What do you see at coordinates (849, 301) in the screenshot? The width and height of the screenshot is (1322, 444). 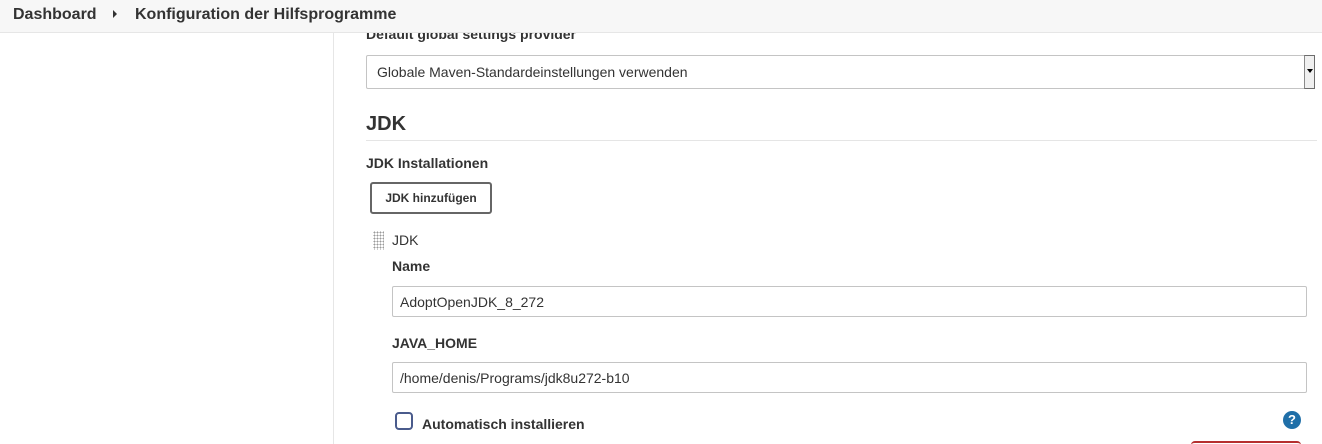 I see `name-input` at bounding box center [849, 301].